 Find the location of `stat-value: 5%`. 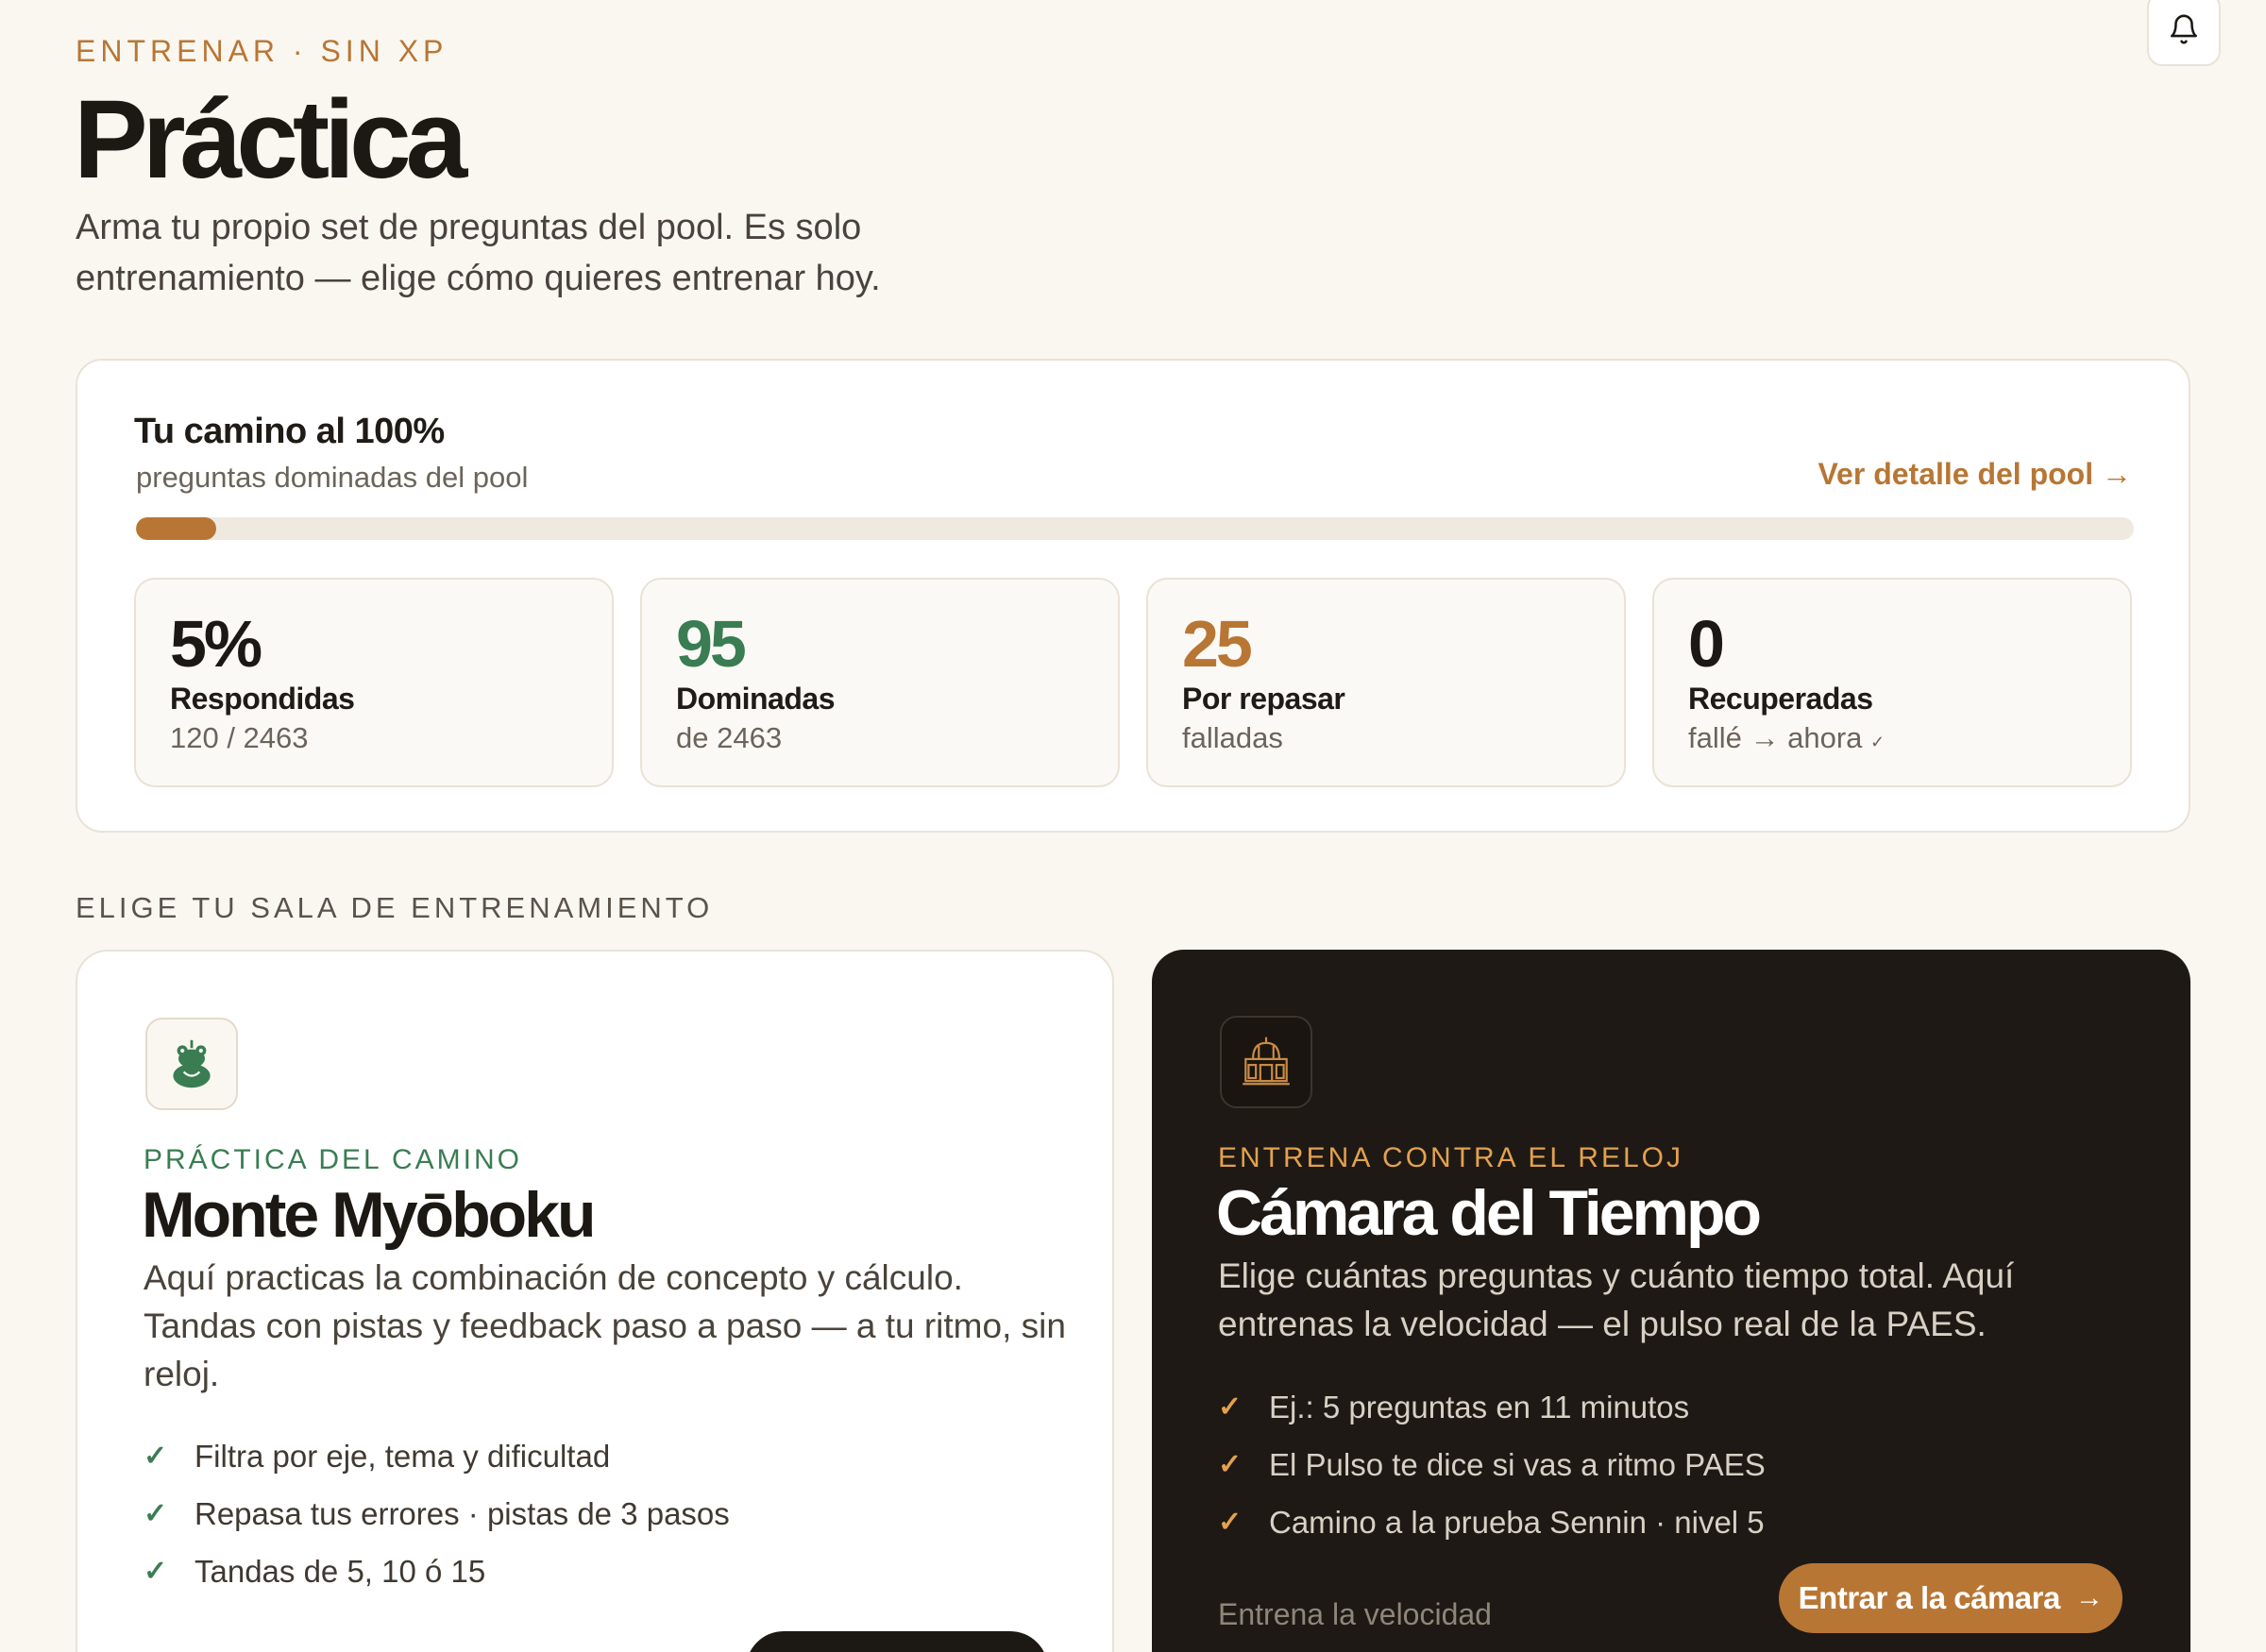

stat-value: 5% is located at coordinates (216, 644).